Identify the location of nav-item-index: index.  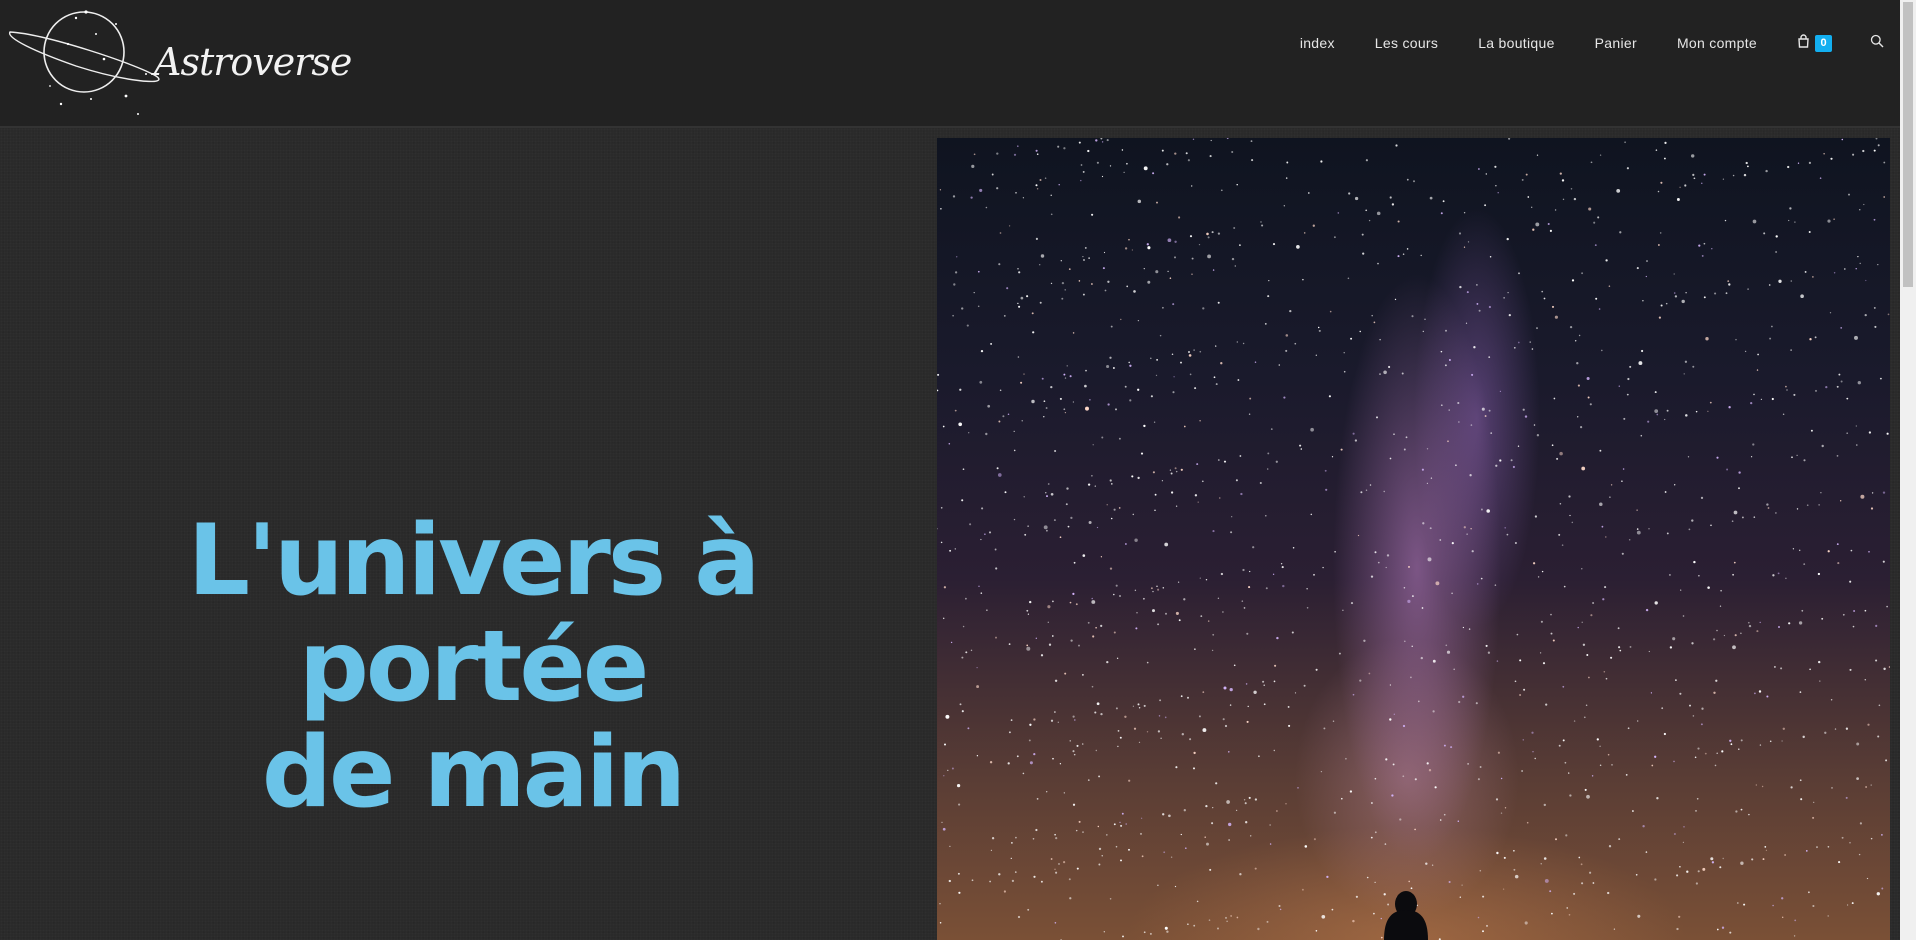
(1317, 43).